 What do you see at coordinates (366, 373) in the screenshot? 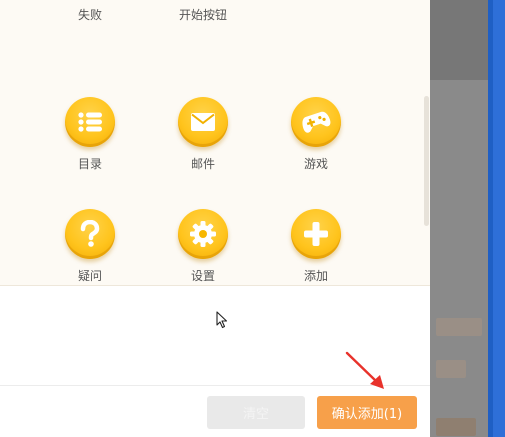
I see `annotation-arrow-icon` at bounding box center [366, 373].